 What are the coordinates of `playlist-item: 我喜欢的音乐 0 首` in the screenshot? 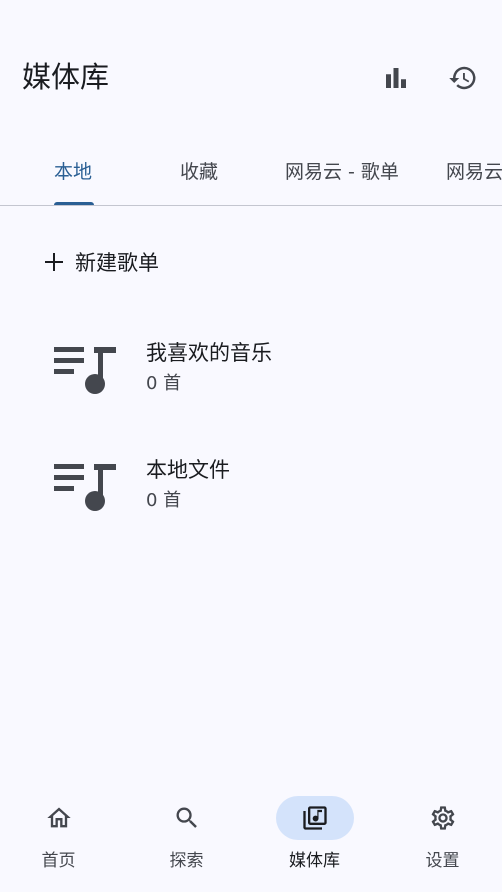 It's located at (251, 371).